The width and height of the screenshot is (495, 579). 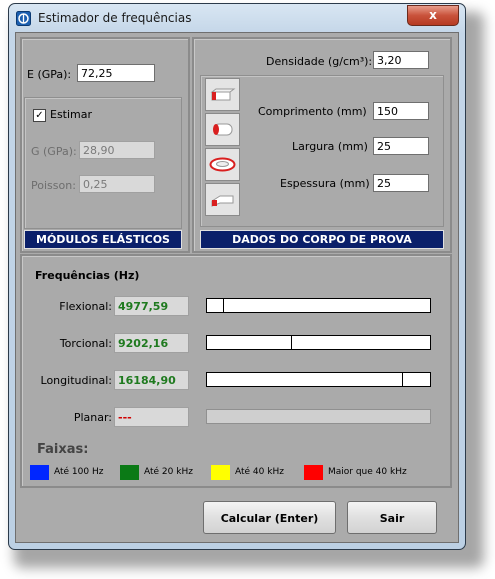 What do you see at coordinates (330, 146) in the screenshot?
I see `width-label: Largura (mm)` at bounding box center [330, 146].